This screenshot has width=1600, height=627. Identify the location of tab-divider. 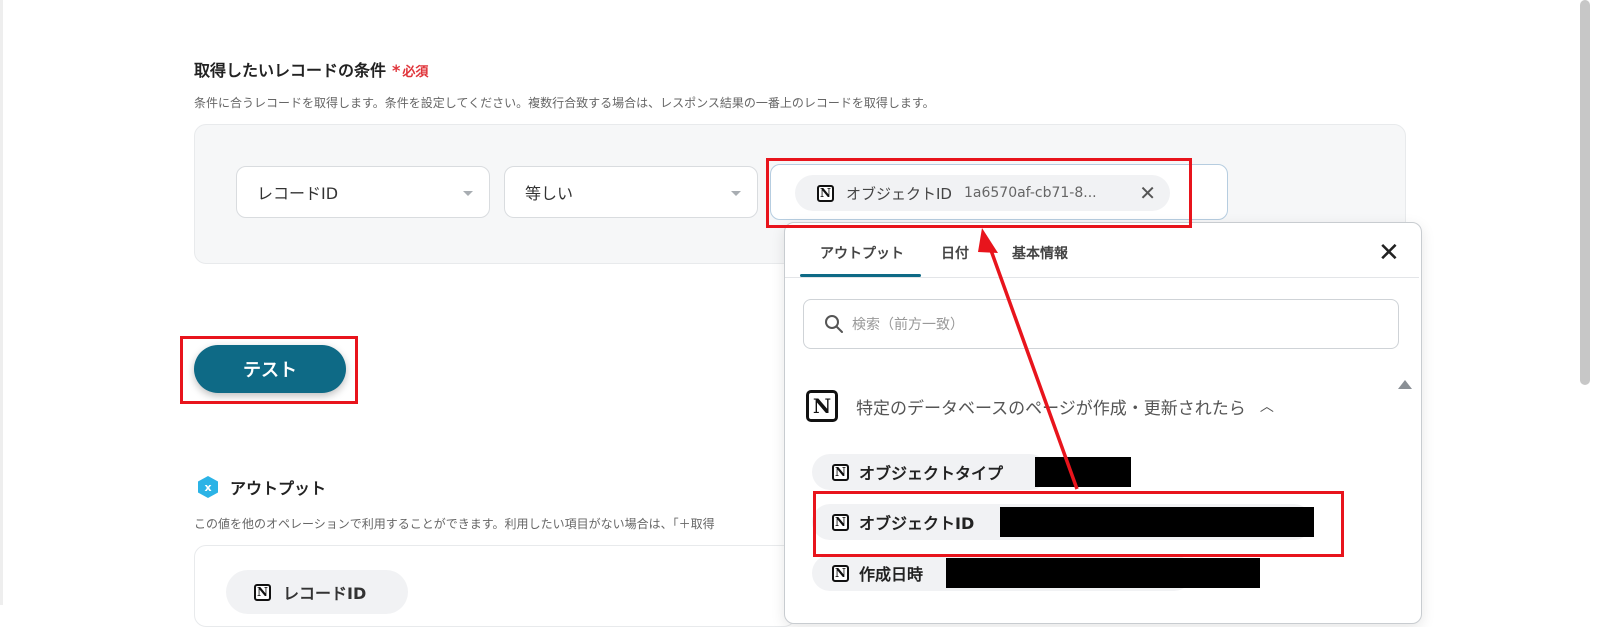
(1102, 277).